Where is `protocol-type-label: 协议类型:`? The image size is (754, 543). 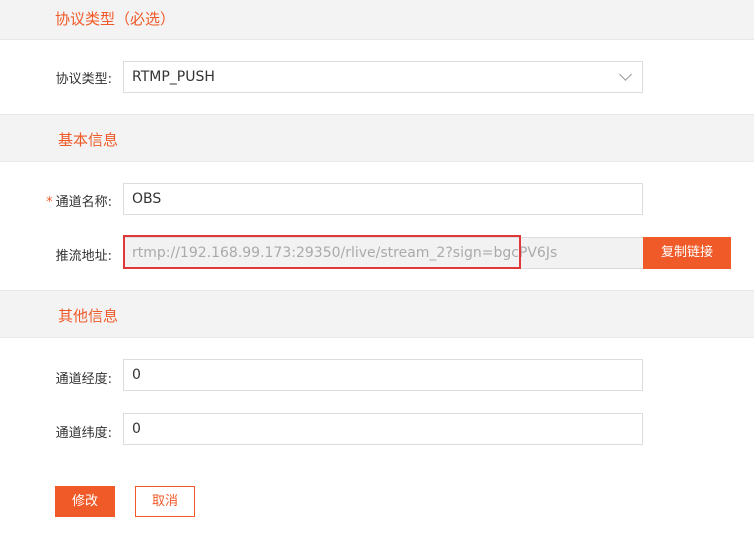
protocol-type-label: 协议类型: is located at coordinates (83, 79).